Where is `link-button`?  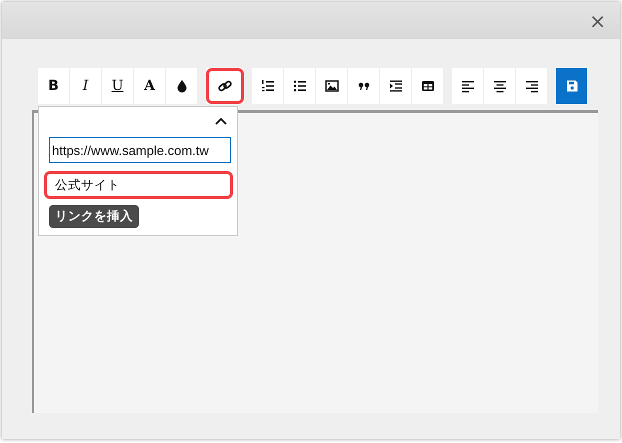 link-button is located at coordinates (225, 86).